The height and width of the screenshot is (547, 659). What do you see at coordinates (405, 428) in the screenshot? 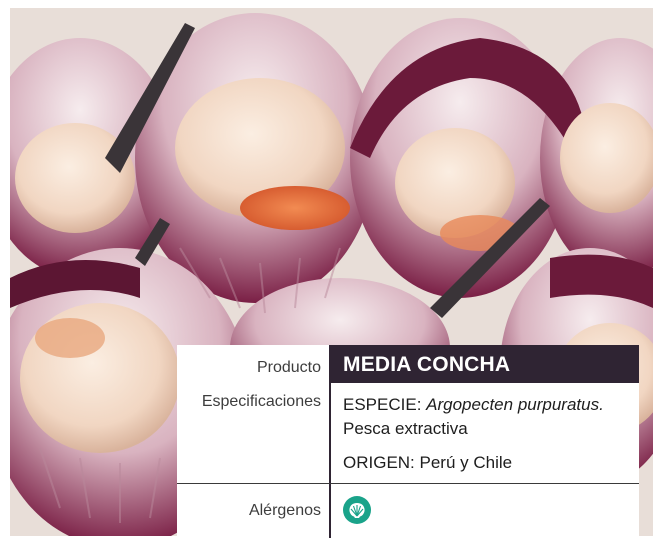
I see `fishing-method: Pesca extractiva` at bounding box center [405, 428].